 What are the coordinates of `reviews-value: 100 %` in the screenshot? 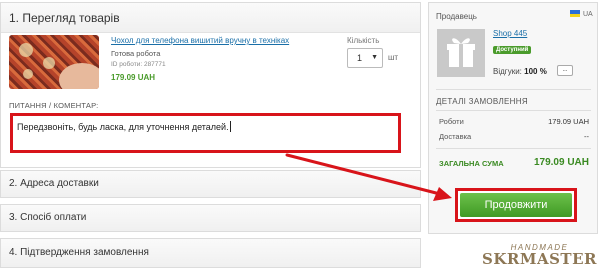 It's located at (535, 71).